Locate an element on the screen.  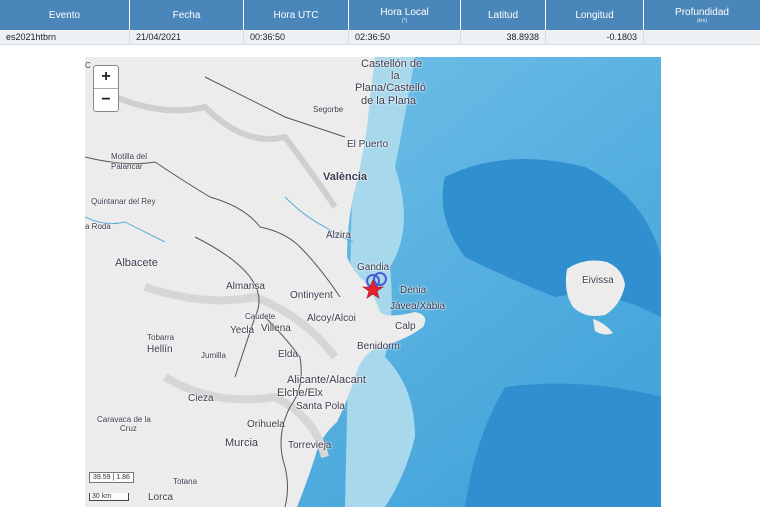
cell-fecha: 21/04/2021 is located at coordinates (187, 37).